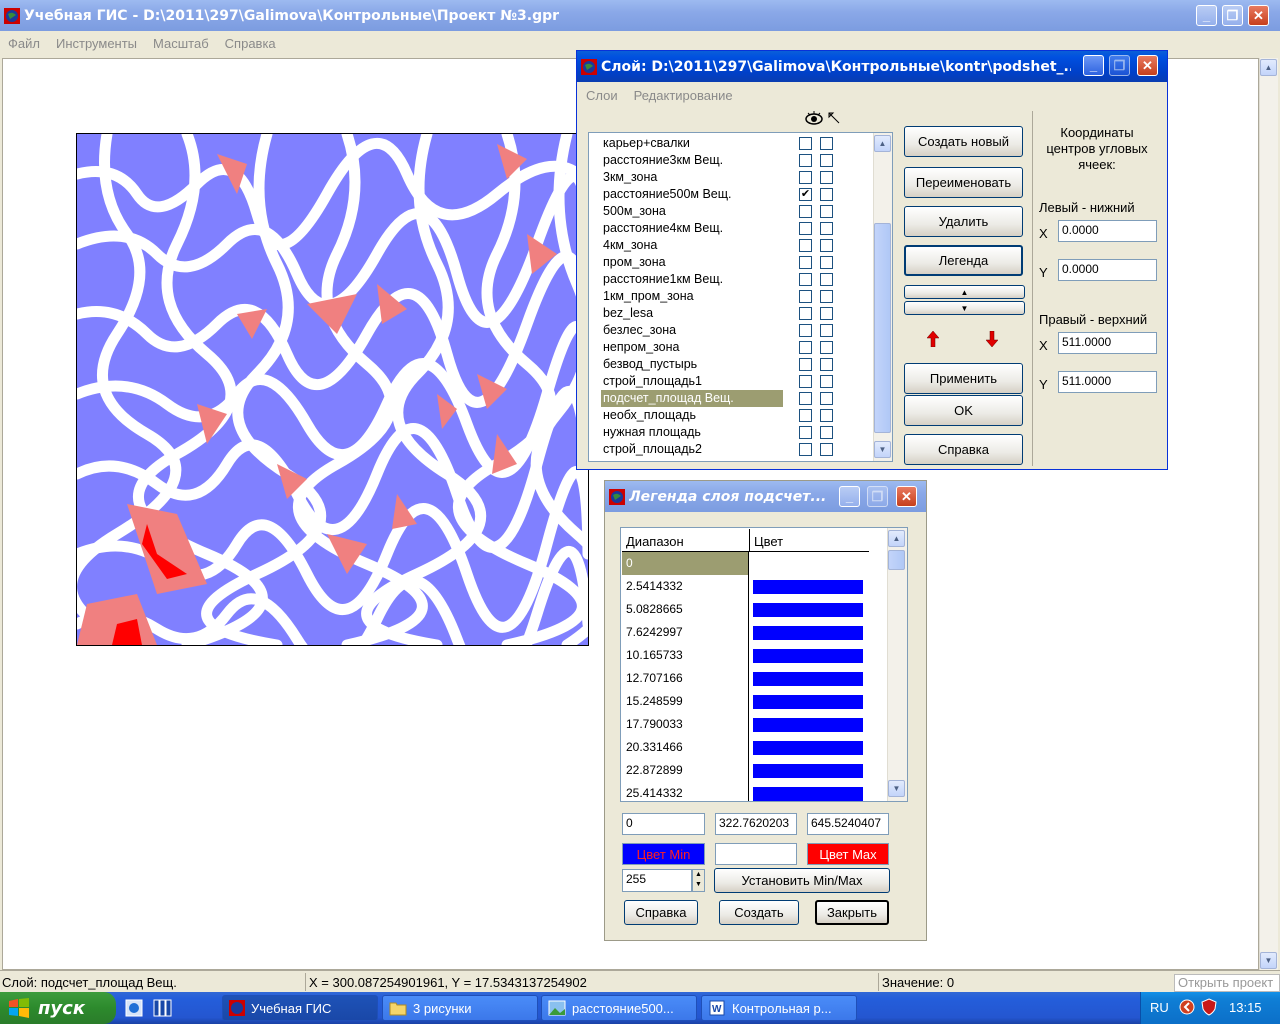  What do you see at coordinates (964, 308) in the screenshot?
I see `move-down-small-button: ▼` at bounding box center [964, 308].